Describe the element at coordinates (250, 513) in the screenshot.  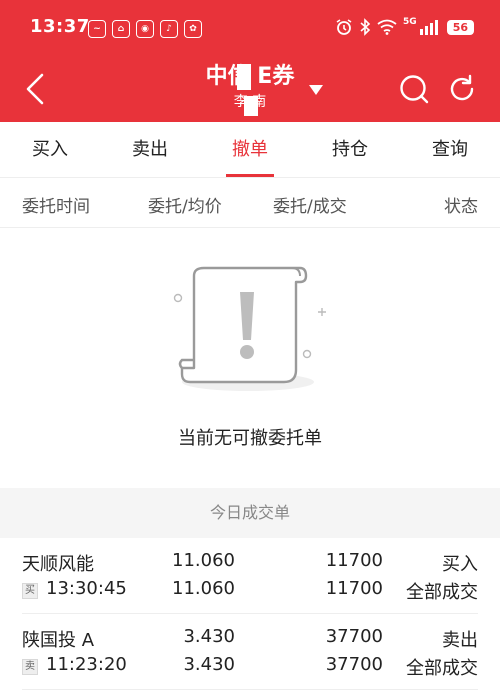
I see `today-trades-section-header: 今日成交单` at that location.